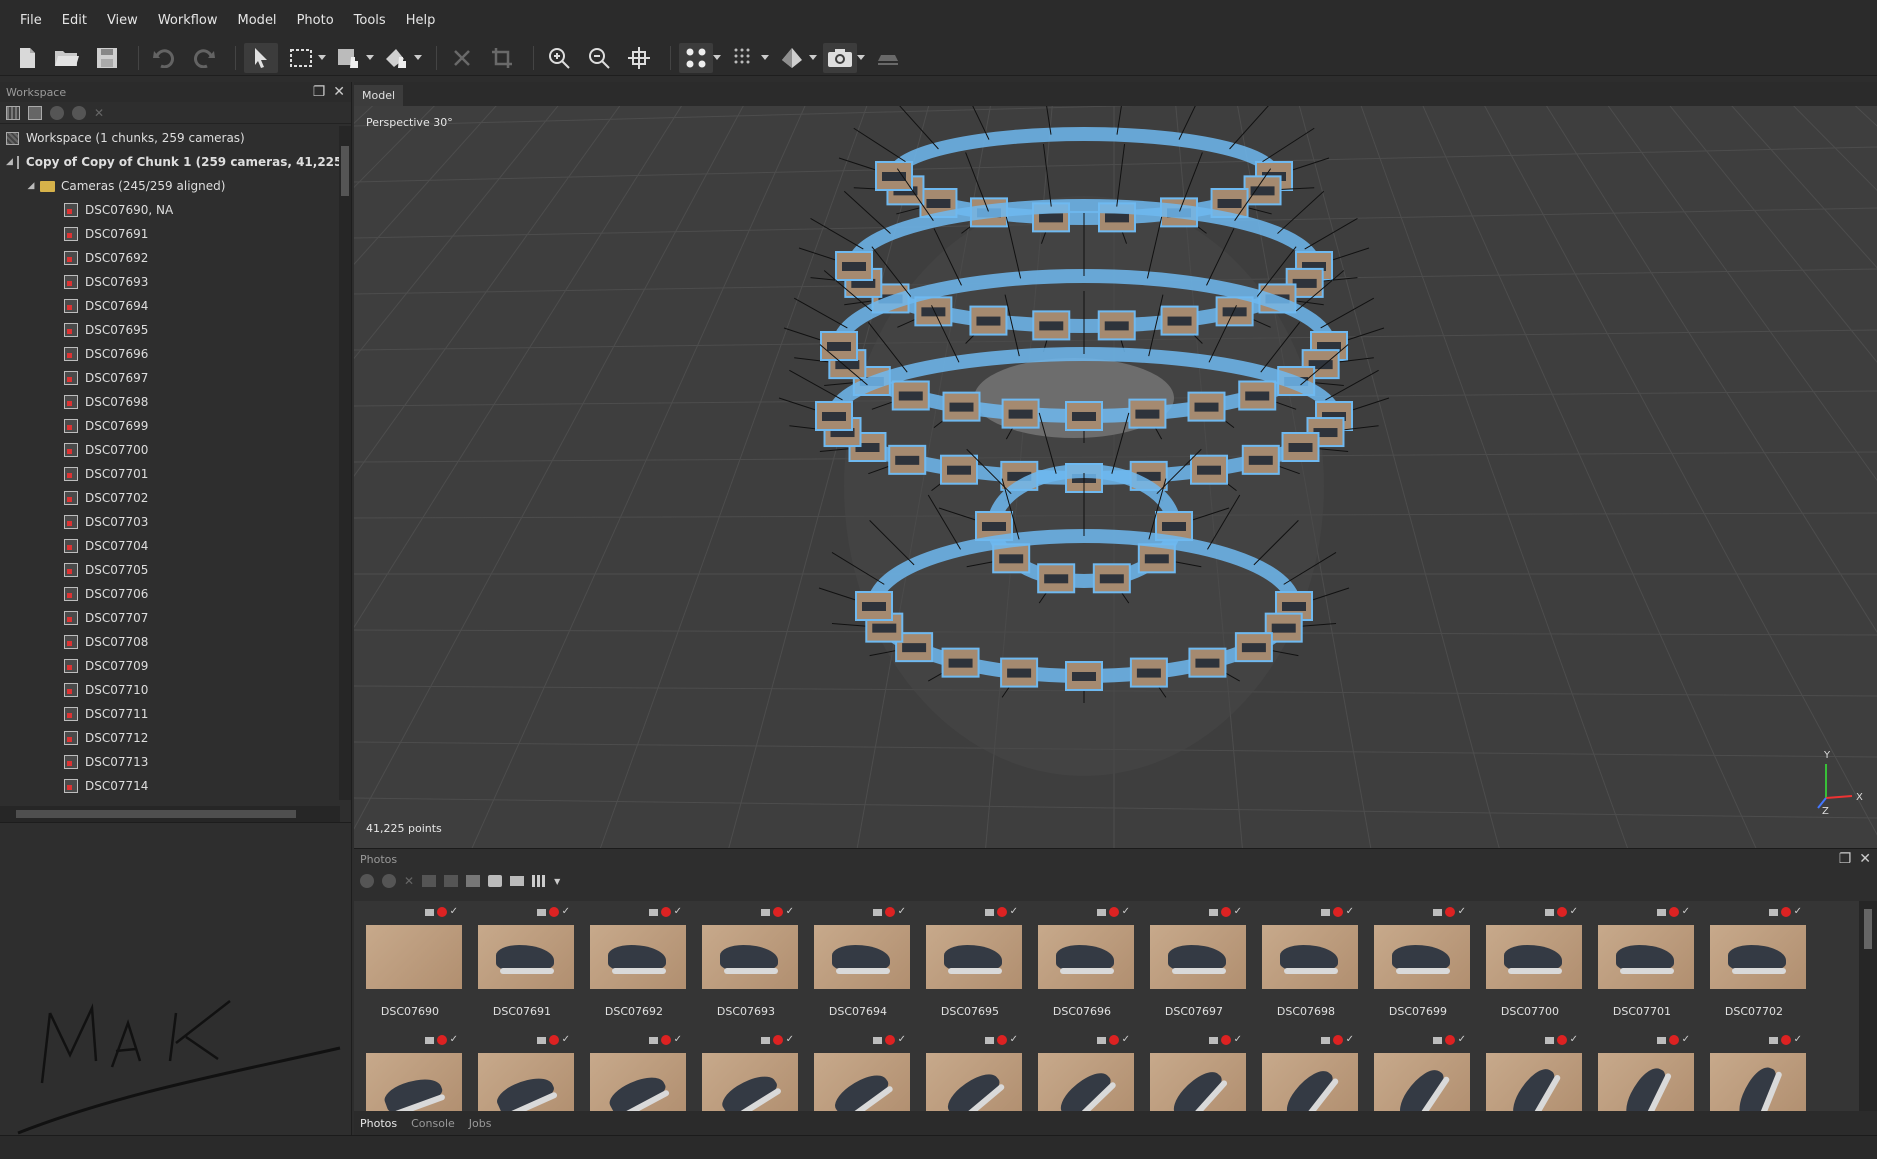 The image size is (1877, 1159). What do you see at coordinates (170, 666) in the screenshot?
I see `tree-camera-item: DSC07709` at bounding box center [170, 666].